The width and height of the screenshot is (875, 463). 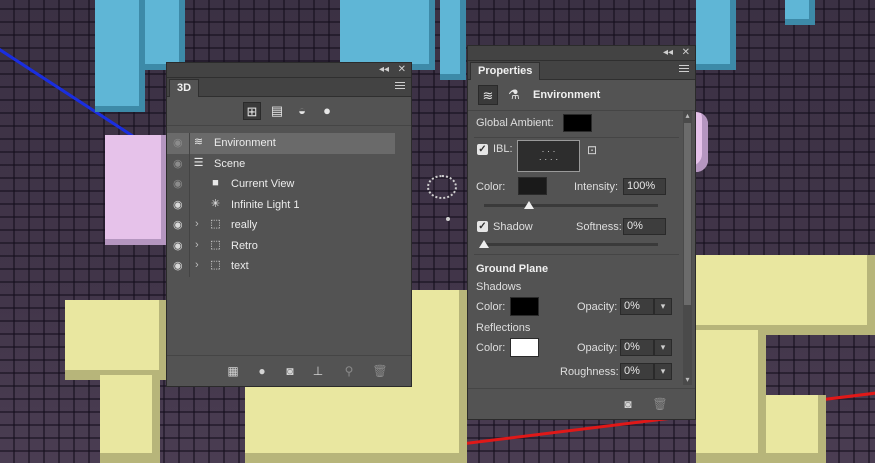 I want to click on layer-name: Retro, so click(x=244, y=245).